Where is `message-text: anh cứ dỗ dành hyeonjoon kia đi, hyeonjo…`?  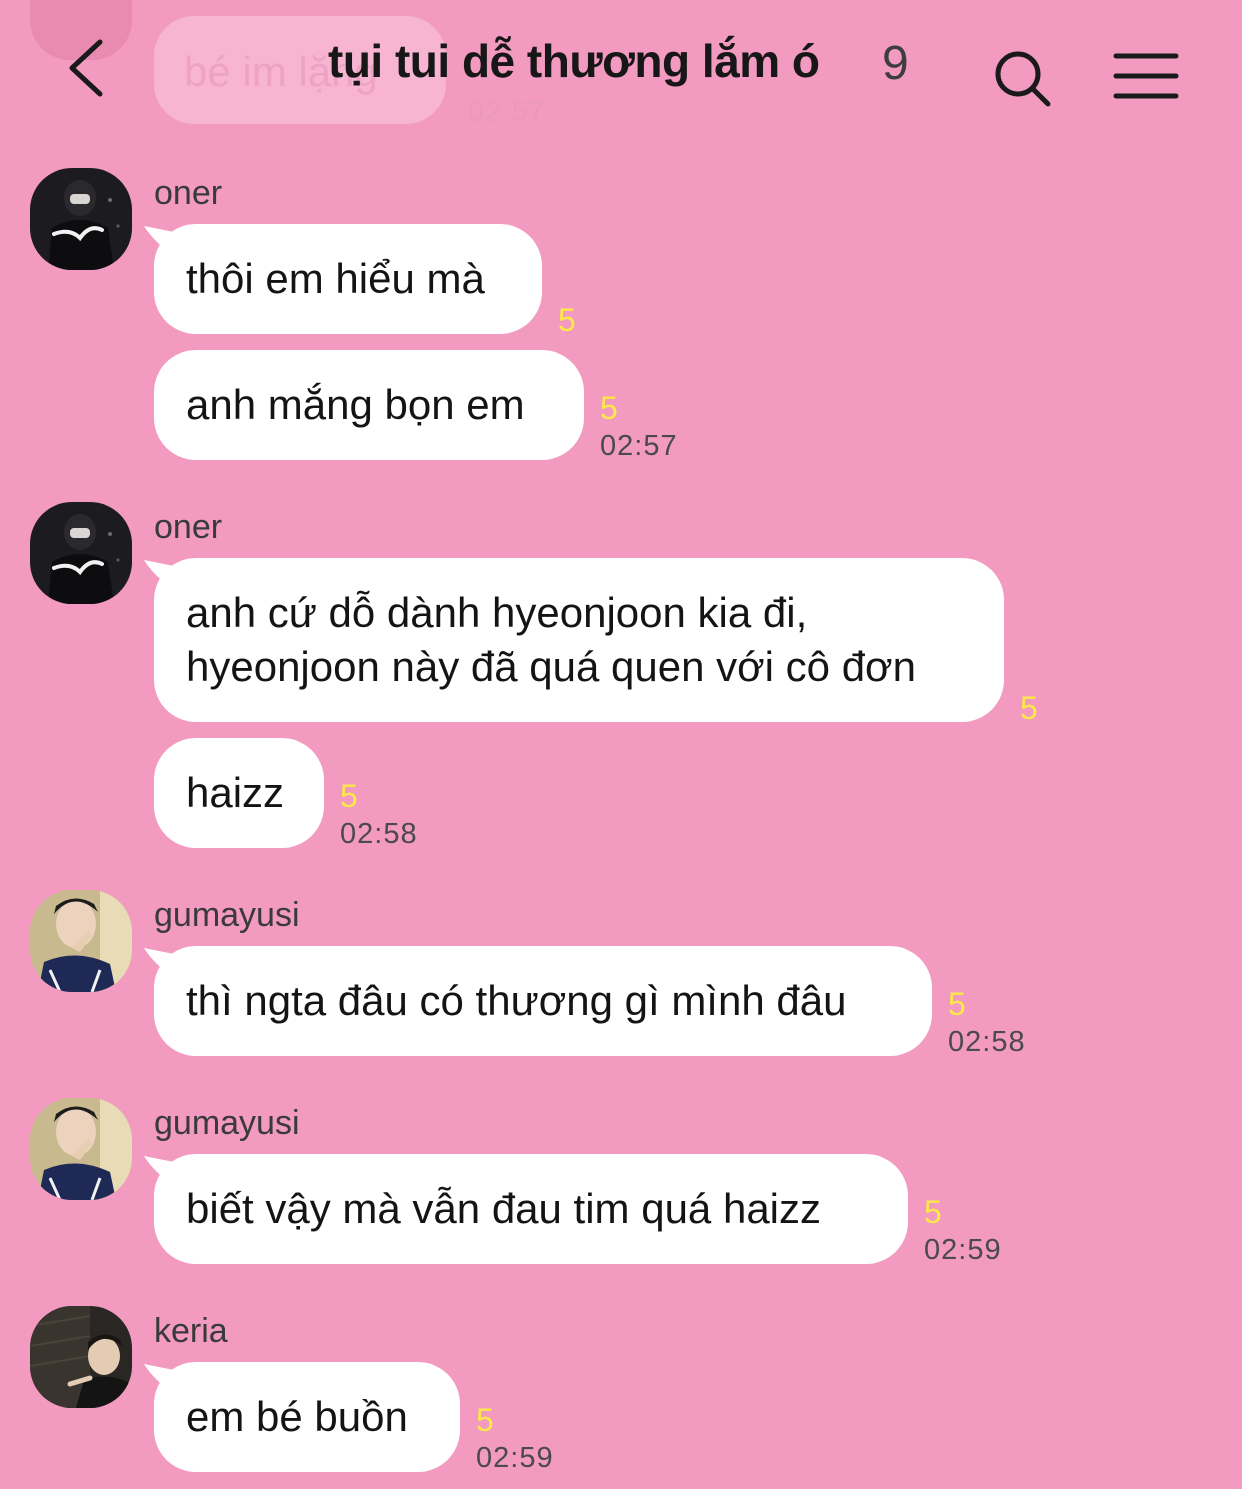
message-text: anh cứ dỗ dành hyeonjoon kia đi, hyeonjo… is located at coordinates (551, 639).